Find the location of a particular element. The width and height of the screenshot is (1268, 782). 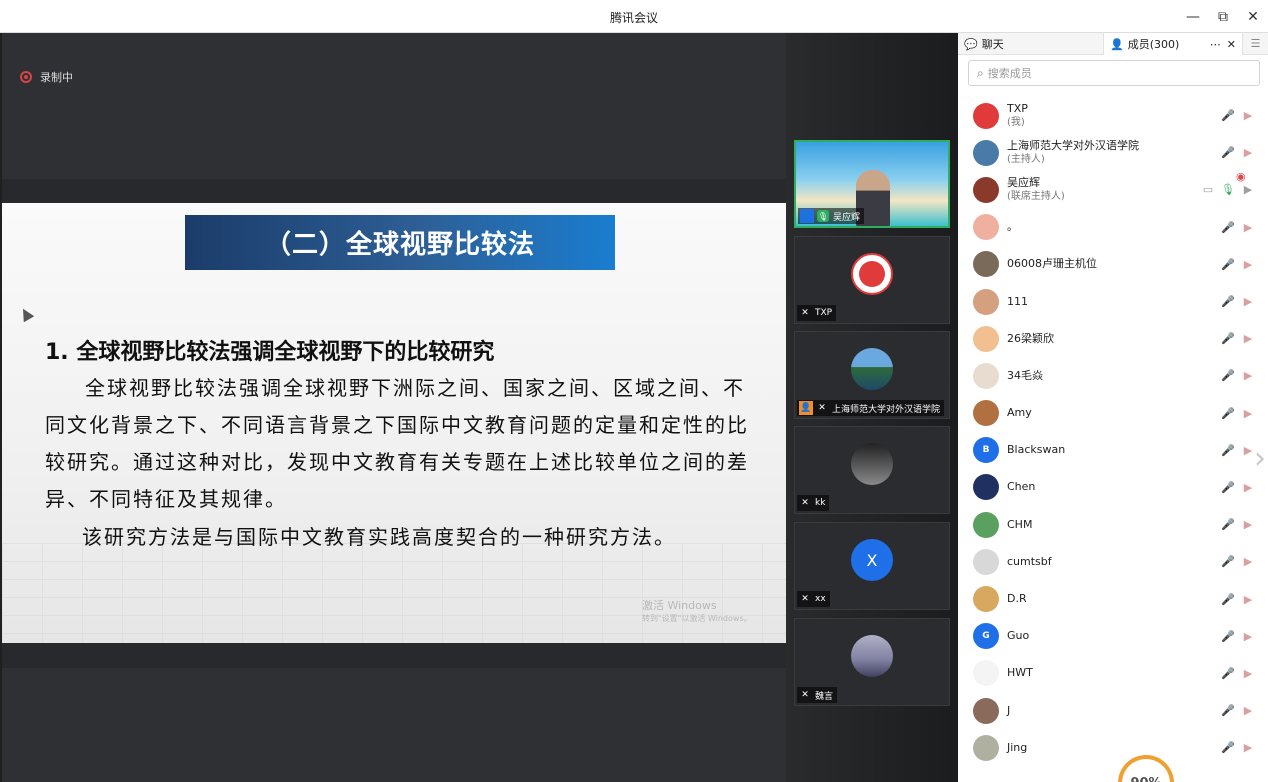

member-text: Guo is located at coordinates (1018, 636).